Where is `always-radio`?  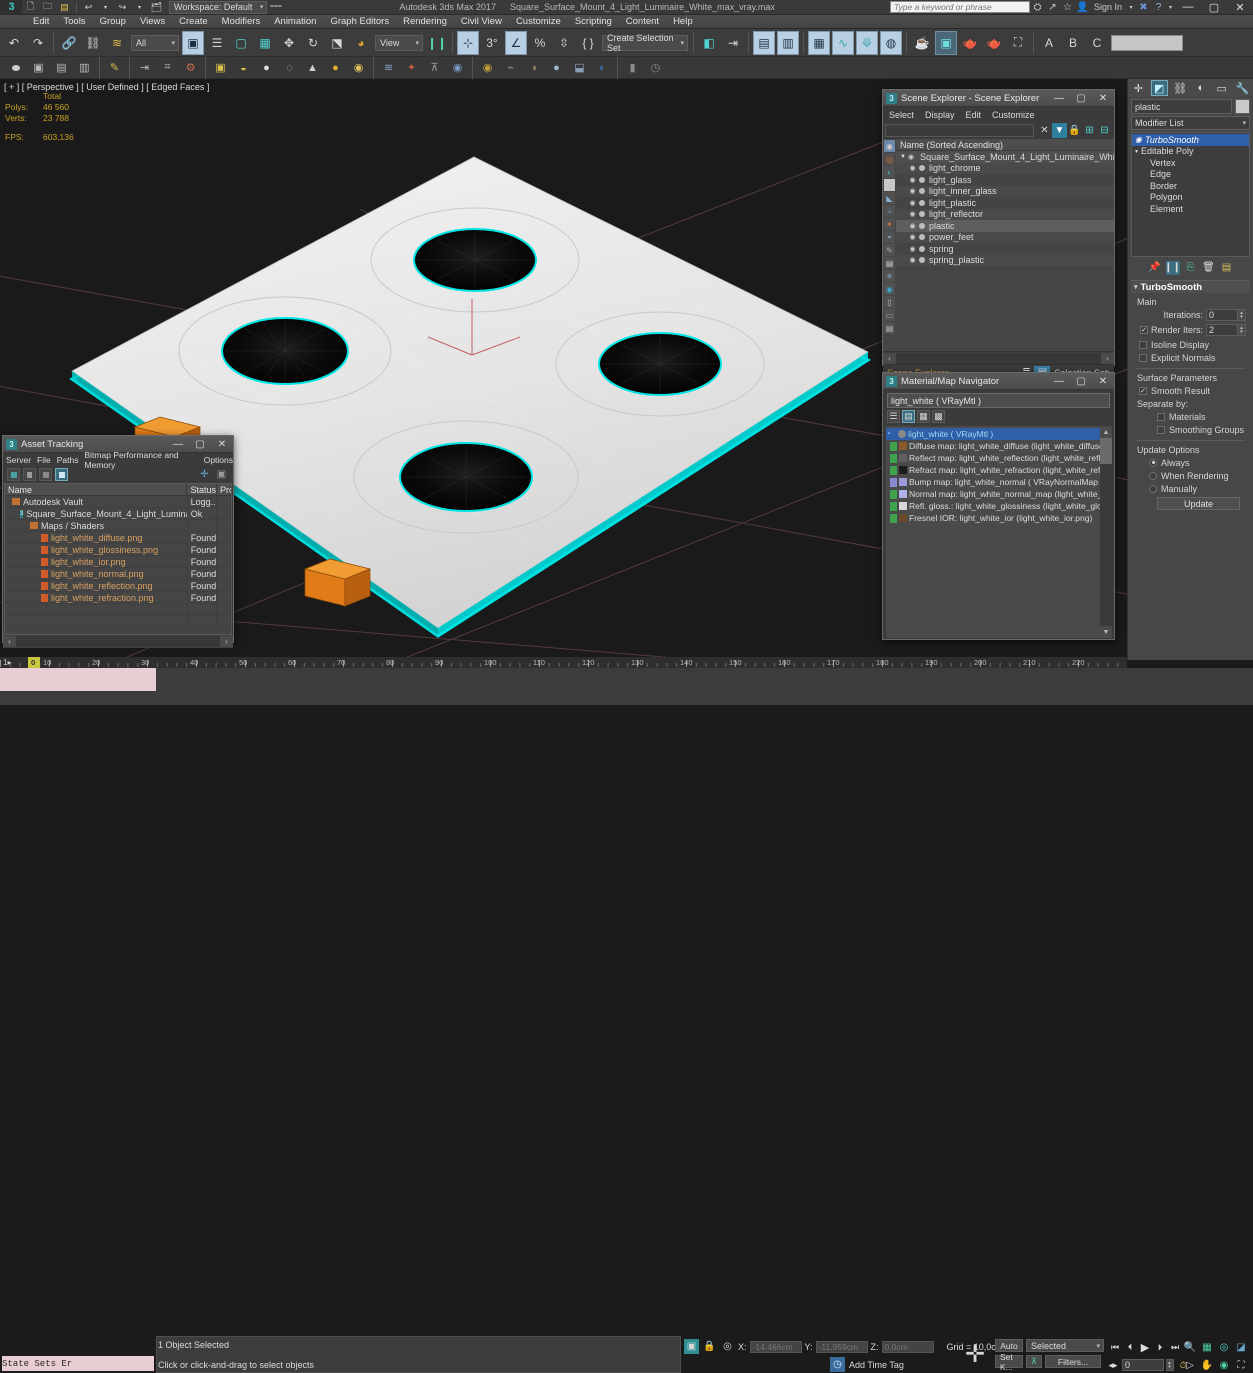 always-radio is located at coordinates (1153, 462).